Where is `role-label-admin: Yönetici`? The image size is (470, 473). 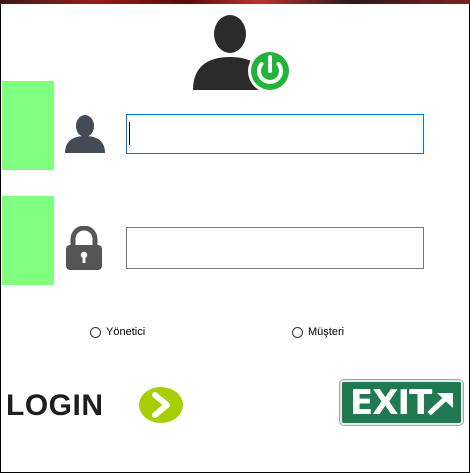 role-label-admin: Yönetici is located at coordinates (126, 332).